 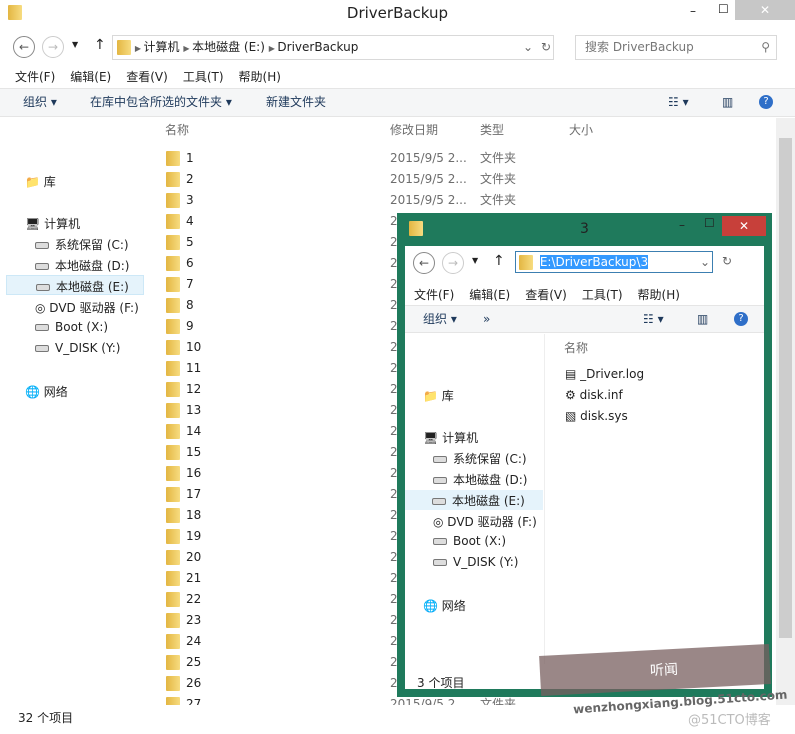 I want to click on file-item: ▧ disk.sys, so click(x=596, y=416).